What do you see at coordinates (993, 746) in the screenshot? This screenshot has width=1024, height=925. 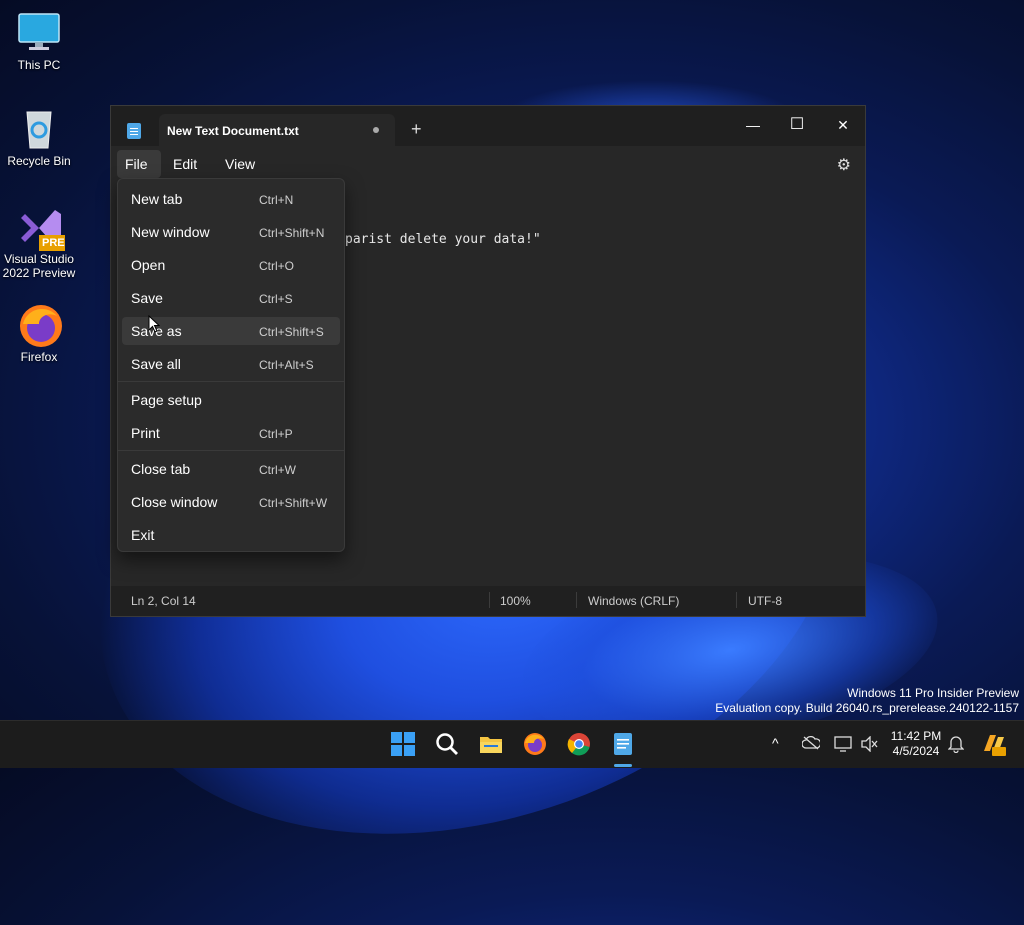 I see `copilot-icon` at bounding box center [993, 746].